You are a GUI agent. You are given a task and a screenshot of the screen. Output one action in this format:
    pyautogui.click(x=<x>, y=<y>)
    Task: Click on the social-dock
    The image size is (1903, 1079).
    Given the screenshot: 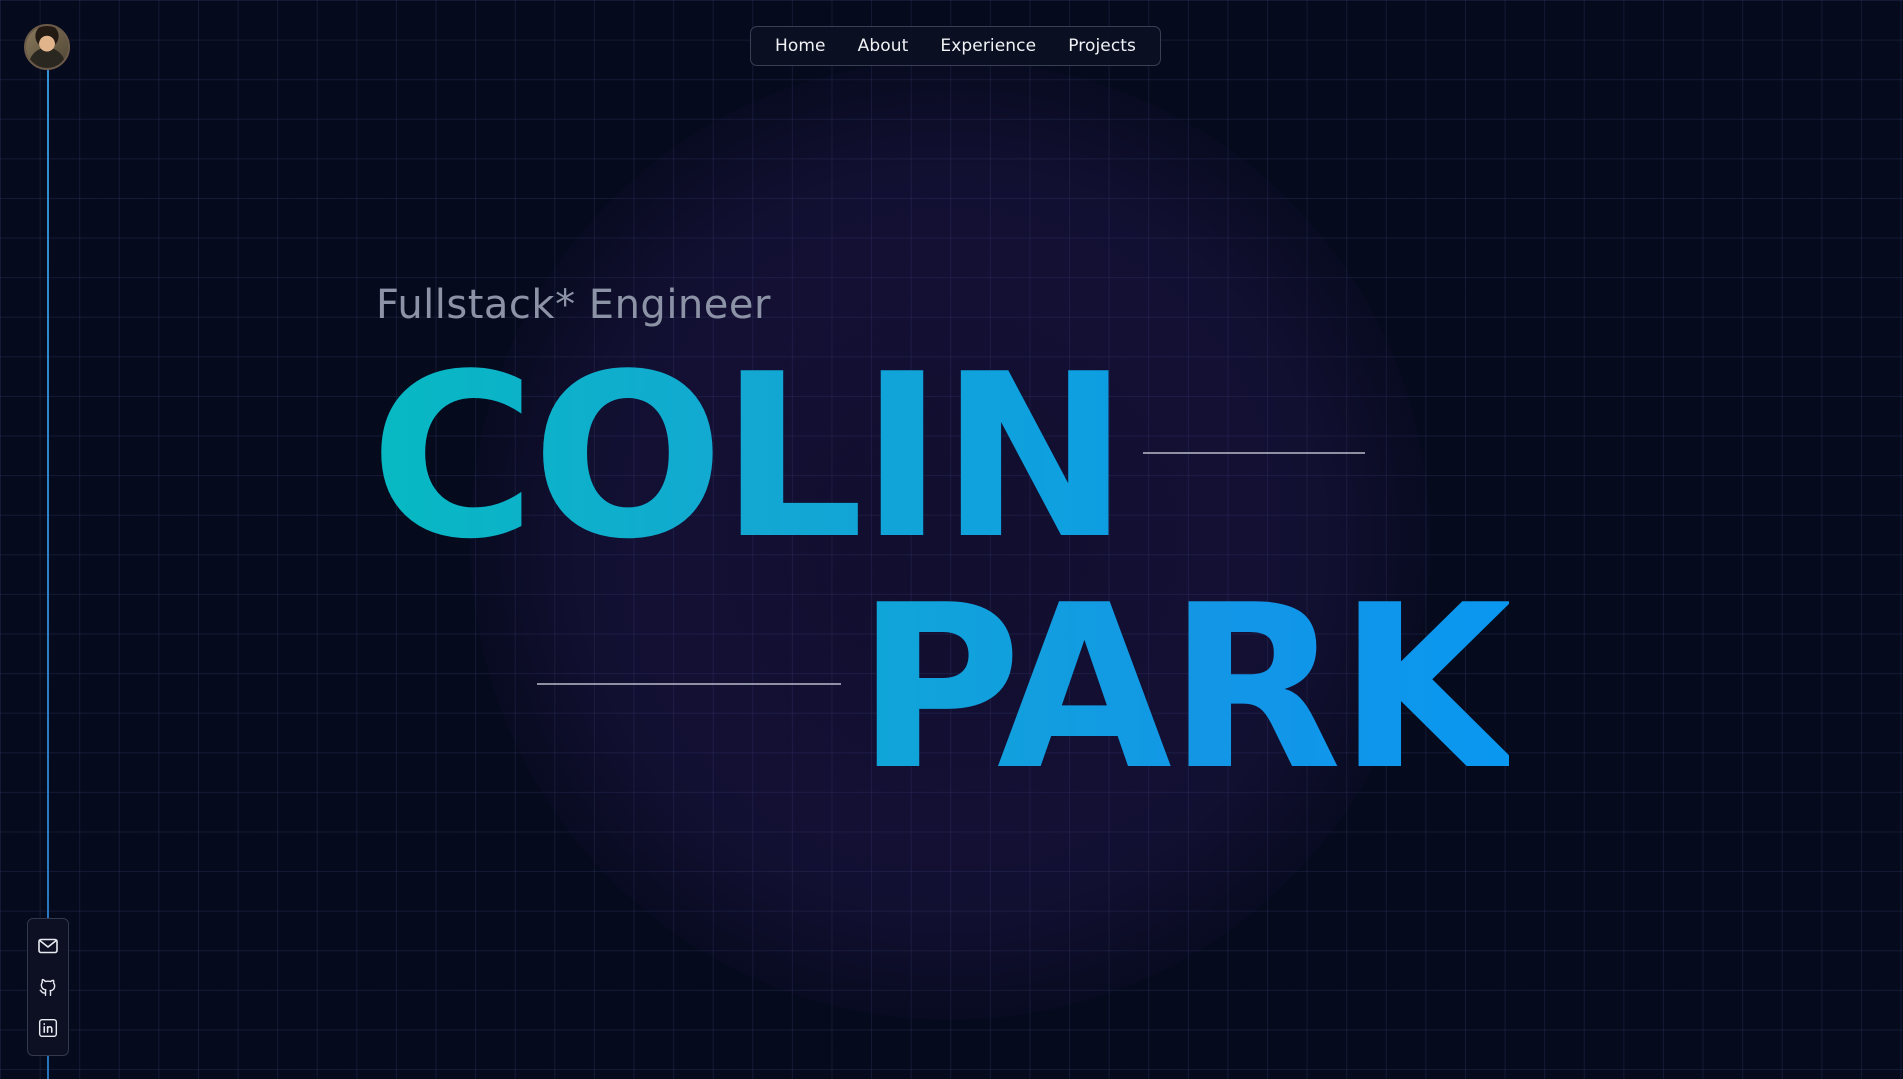 What is the action you would take?
    pyautogui.click(x=48, y=987)
    